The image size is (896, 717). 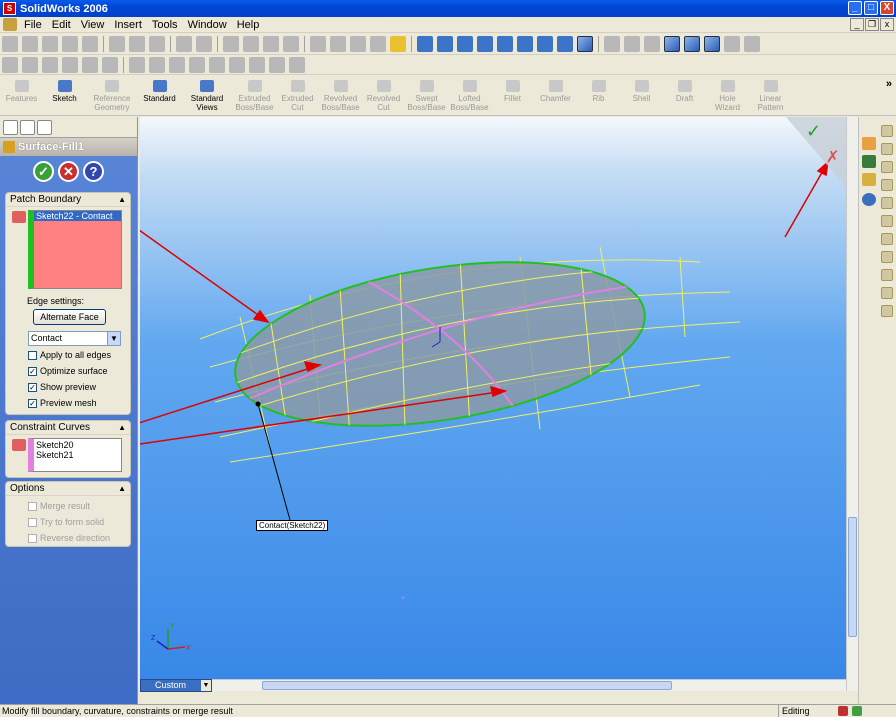 What do you see at coordinates (426, 96) in the screenshot?
I see `cmd-swept-boss: Swept Boss/Base` at bounding box center [426, 96].